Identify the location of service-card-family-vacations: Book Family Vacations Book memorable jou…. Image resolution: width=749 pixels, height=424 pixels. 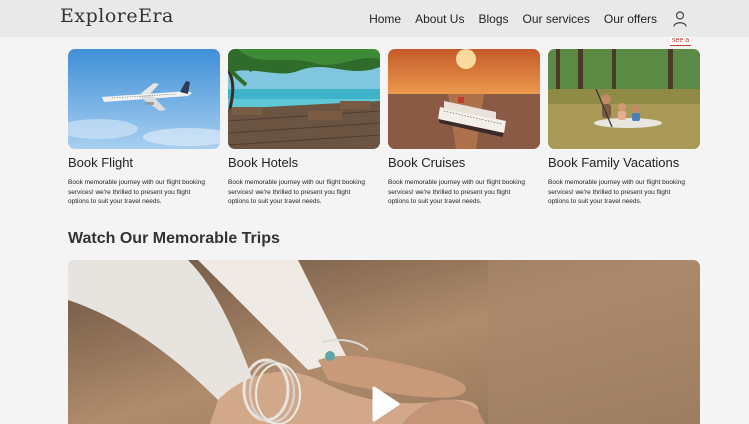
(624, 128).